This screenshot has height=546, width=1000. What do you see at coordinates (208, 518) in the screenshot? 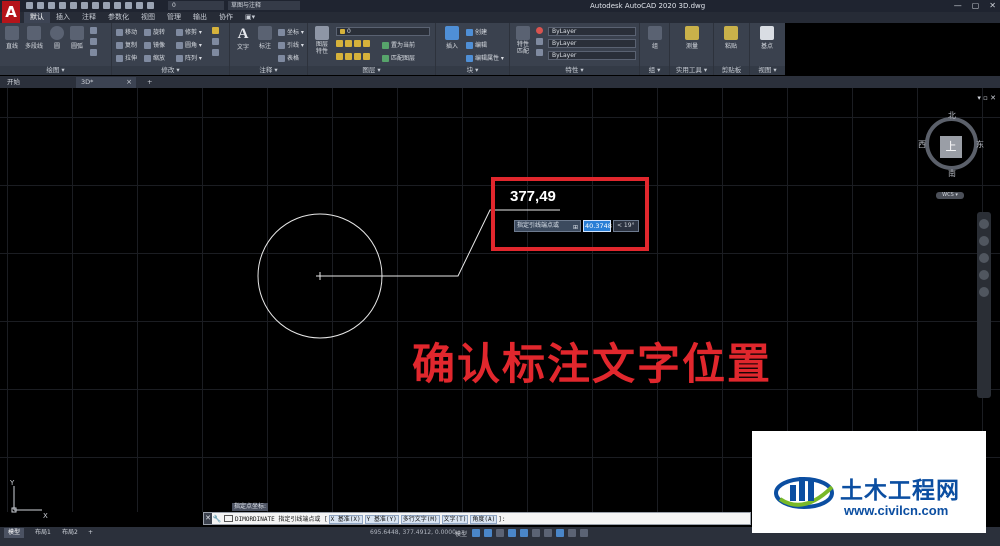
I see `close-command-line-icon: ✕` at bounding box center [208, 518].